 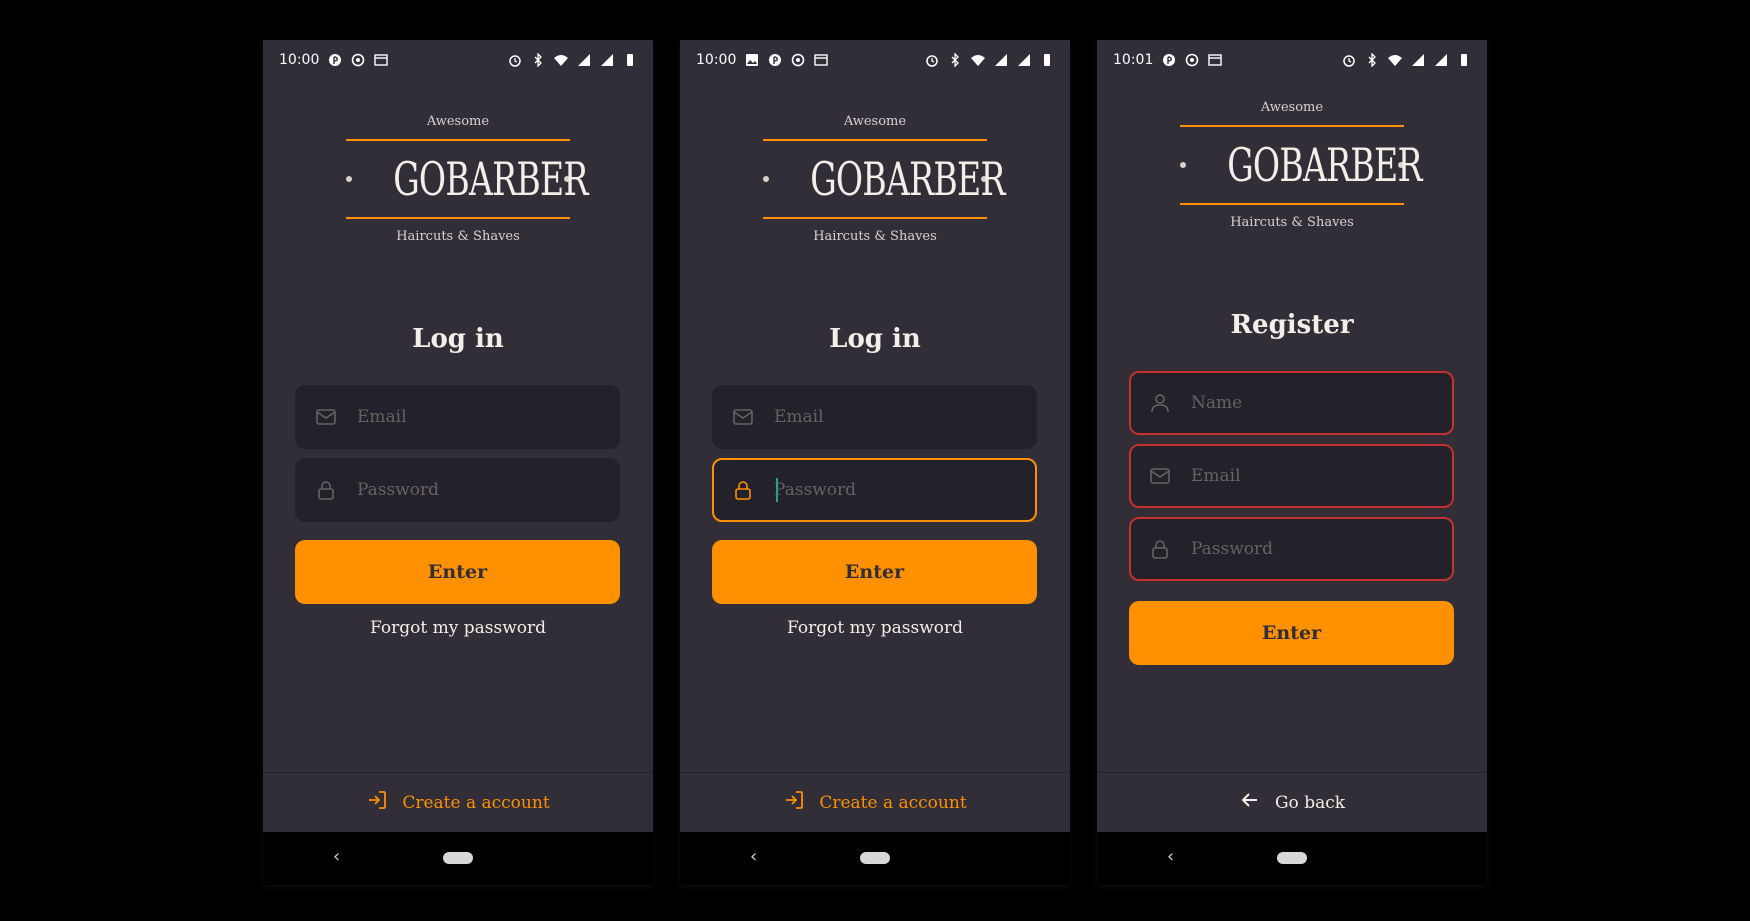 What do you see at coordinates (1310, 802) in the screenshot?
I see `go-back-label: Go back` at bounding box center [1310, 802].